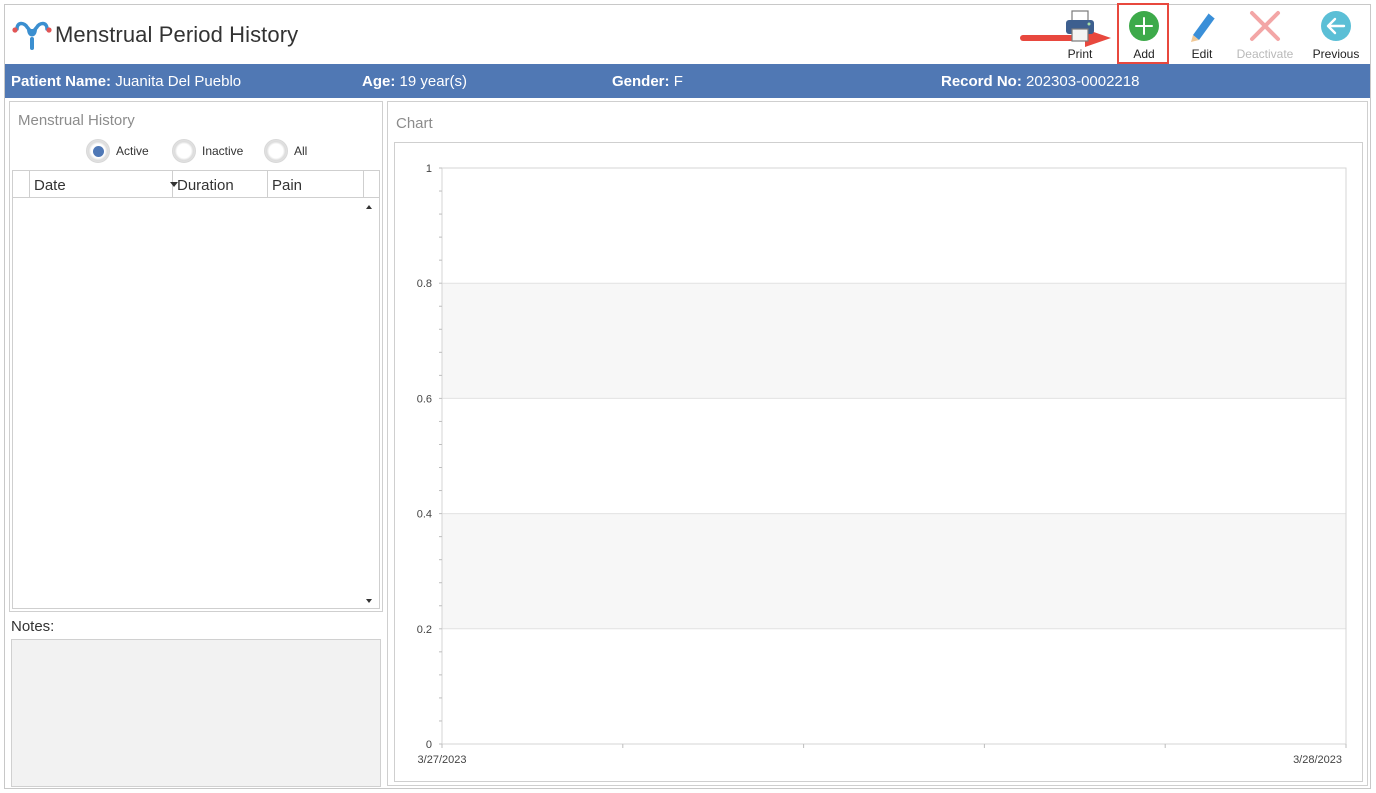 Image resolution: width=1376 pixels, height=793 pixels. I want to click on table-header: Date Duration Pain, so click(196, 184).